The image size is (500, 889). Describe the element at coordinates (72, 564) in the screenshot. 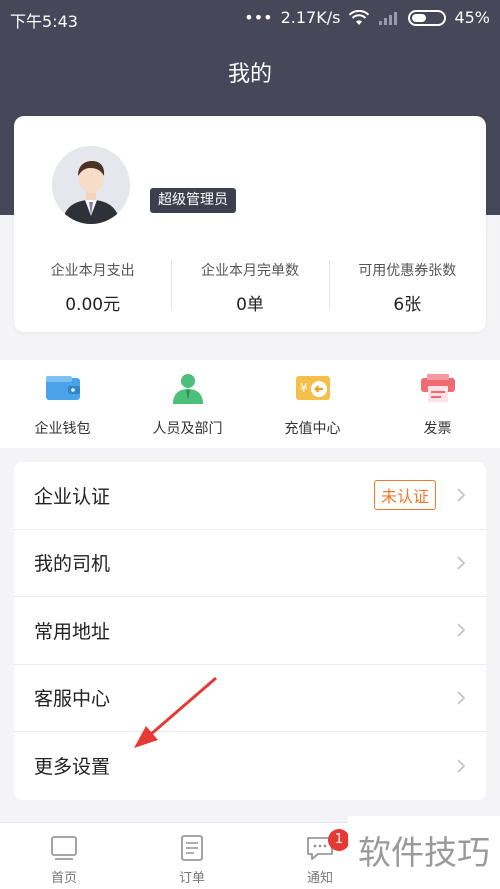

I see `menu-item-label: 我的司机` at that location.